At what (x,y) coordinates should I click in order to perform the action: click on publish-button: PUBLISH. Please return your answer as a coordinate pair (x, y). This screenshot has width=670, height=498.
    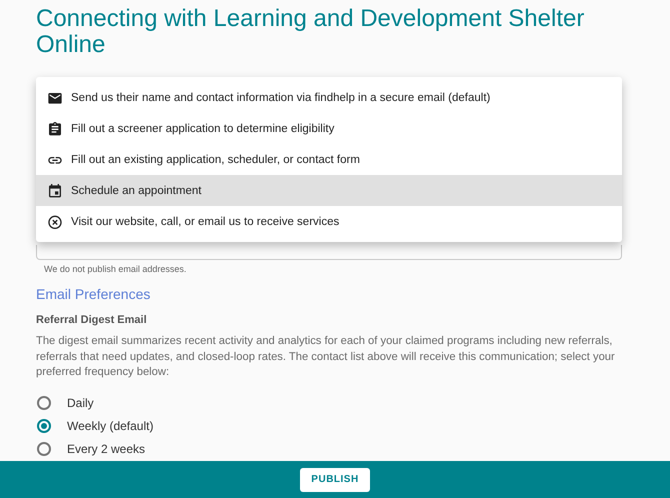
    Looking at the image, I should click on (335, 480).